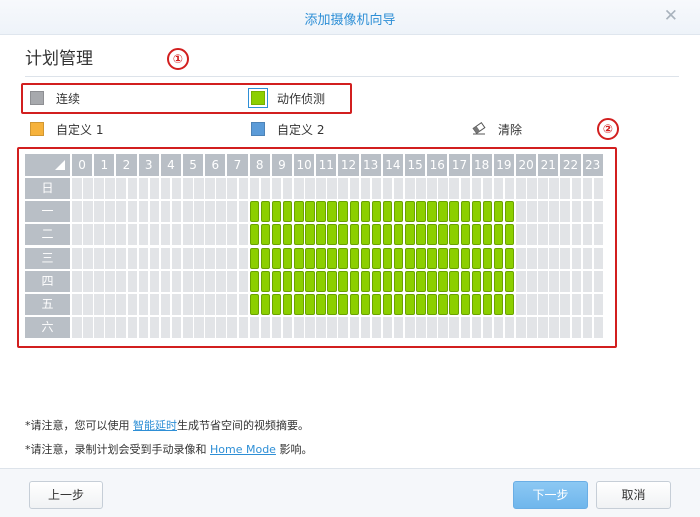 The width and height of the screenshot is (700, 517). I want to click on day-label: 三, so click(47, 258).